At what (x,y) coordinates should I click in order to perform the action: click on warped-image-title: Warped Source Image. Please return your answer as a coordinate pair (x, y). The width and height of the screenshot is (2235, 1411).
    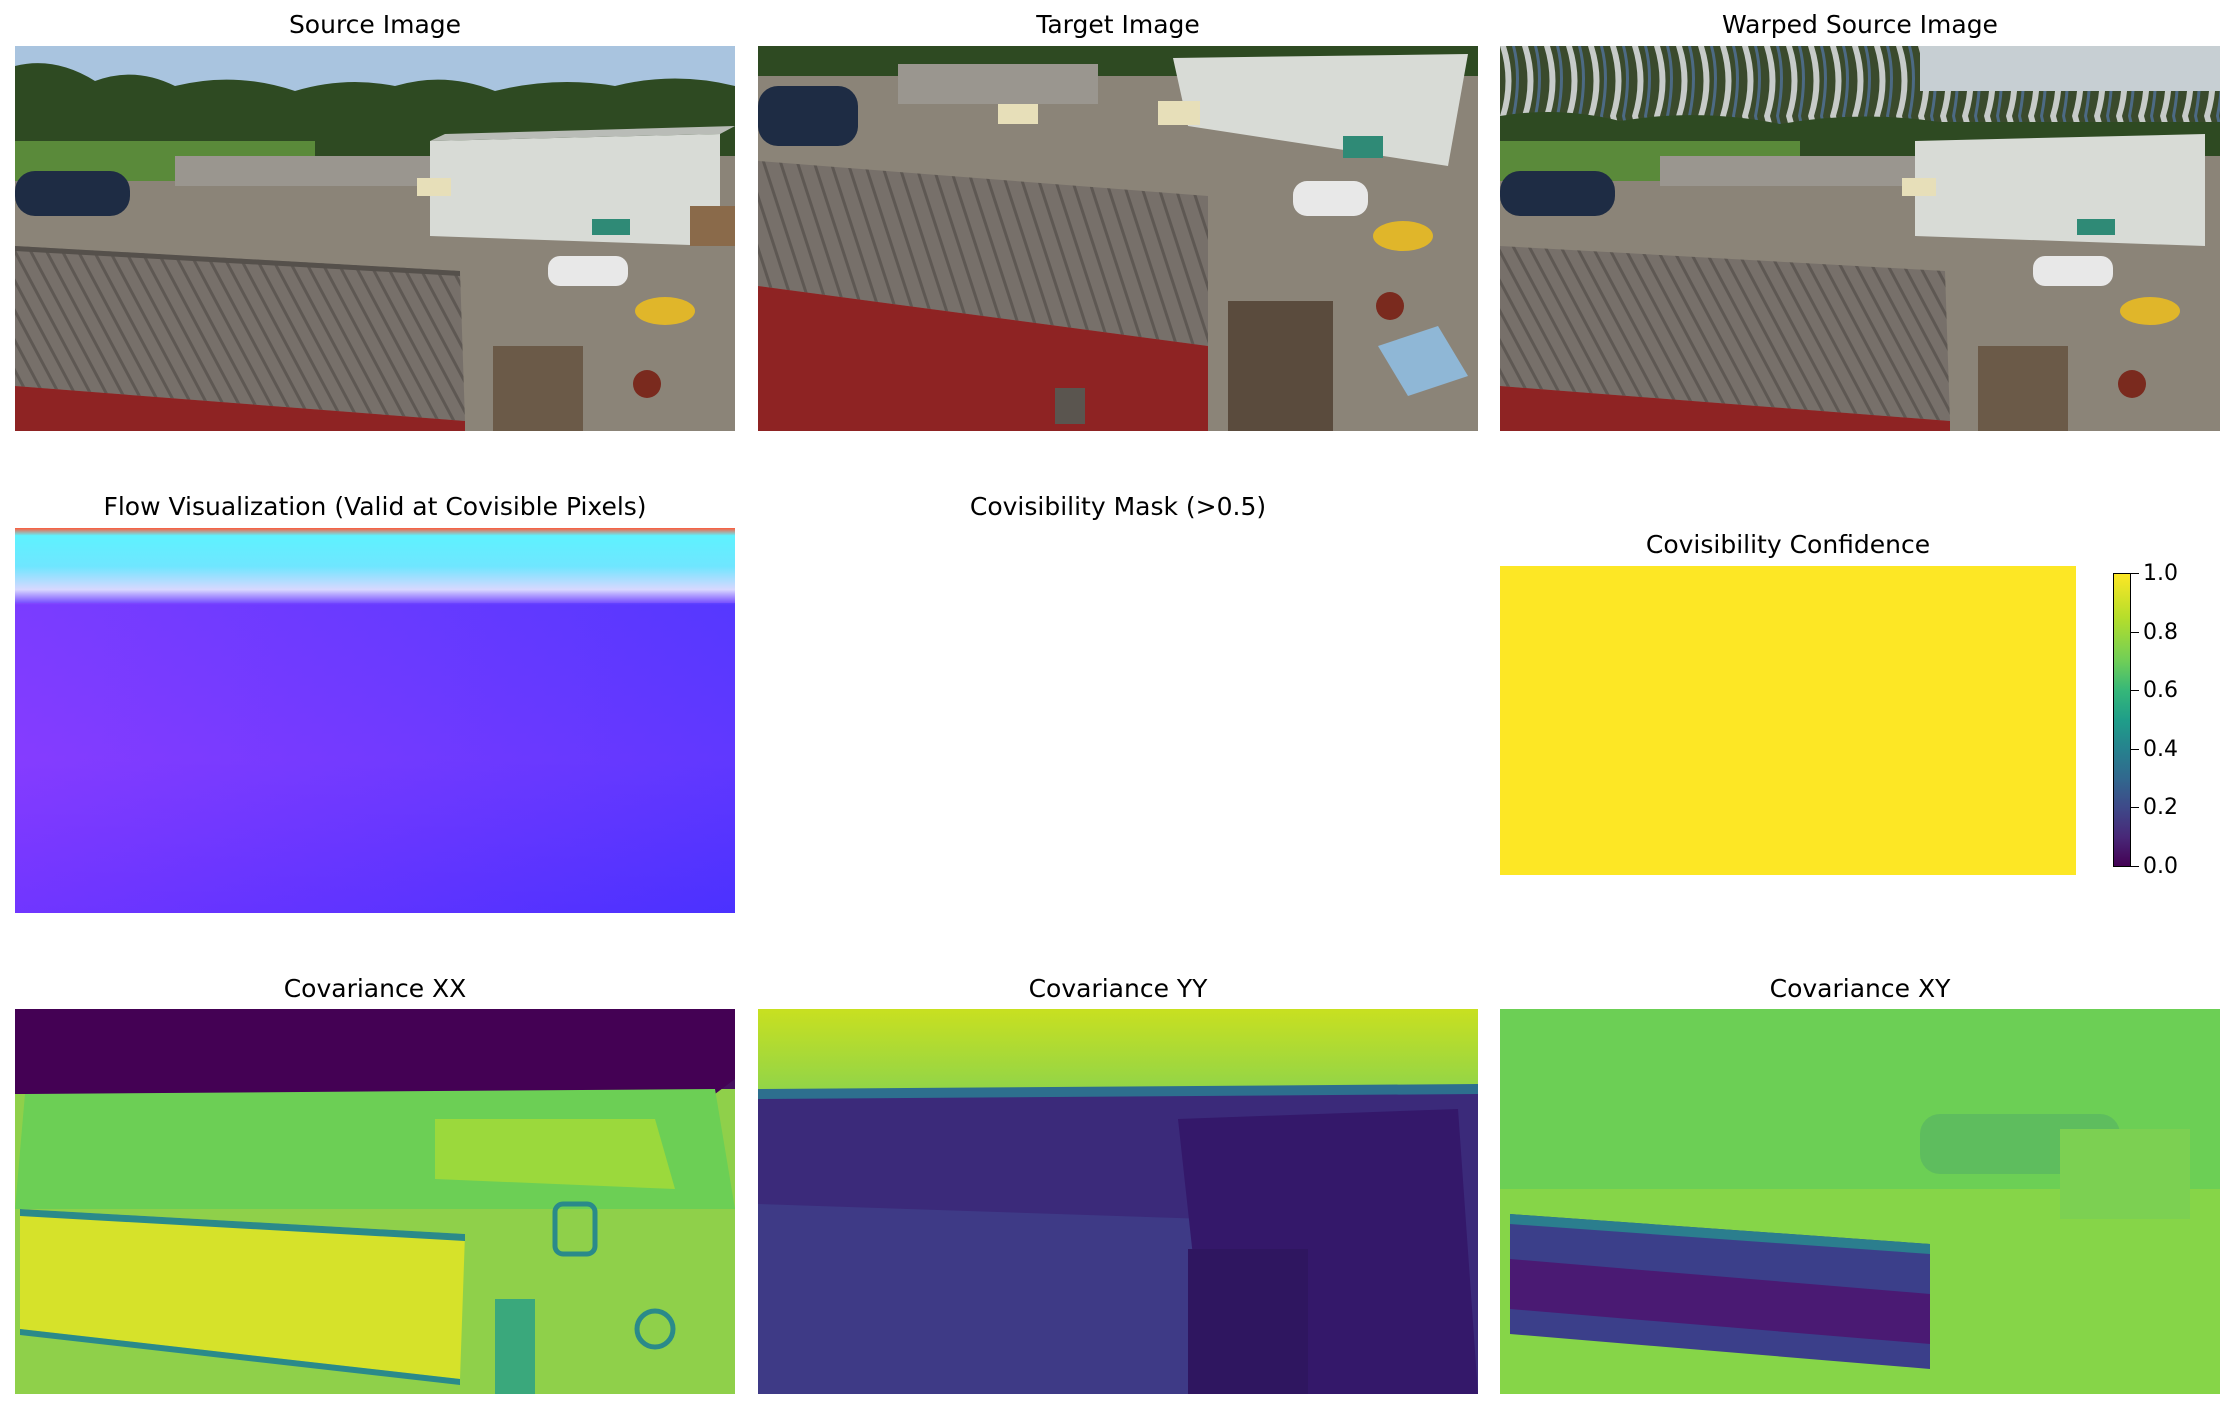
    Looking at the image, I should click on (1860, 24).